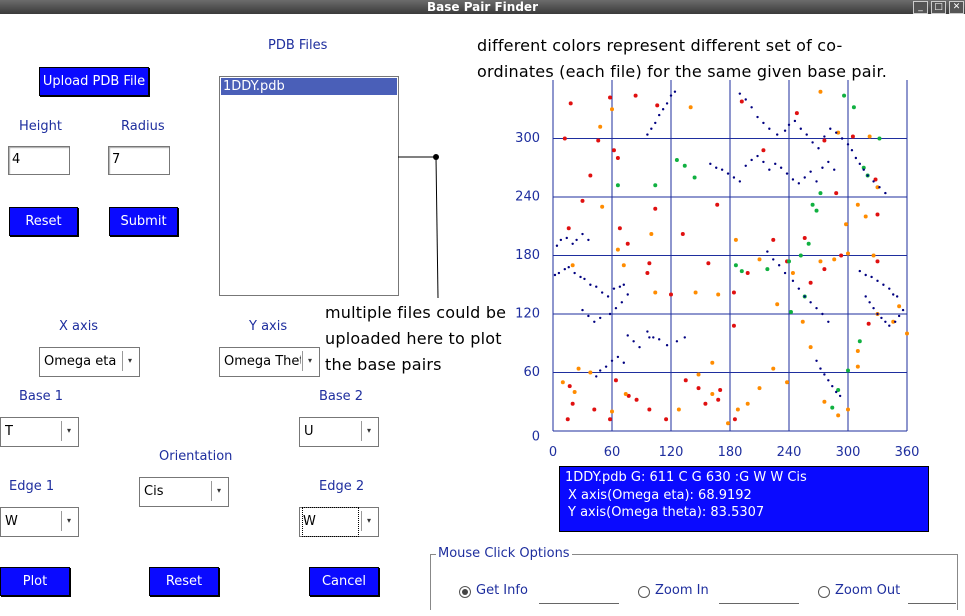 The height and width of the screenshot is (616, 965). What do you see at coordinates (339, 522) in the screenshot?
I see `edge2-select: W ▾` at bounding box center [339, 522].